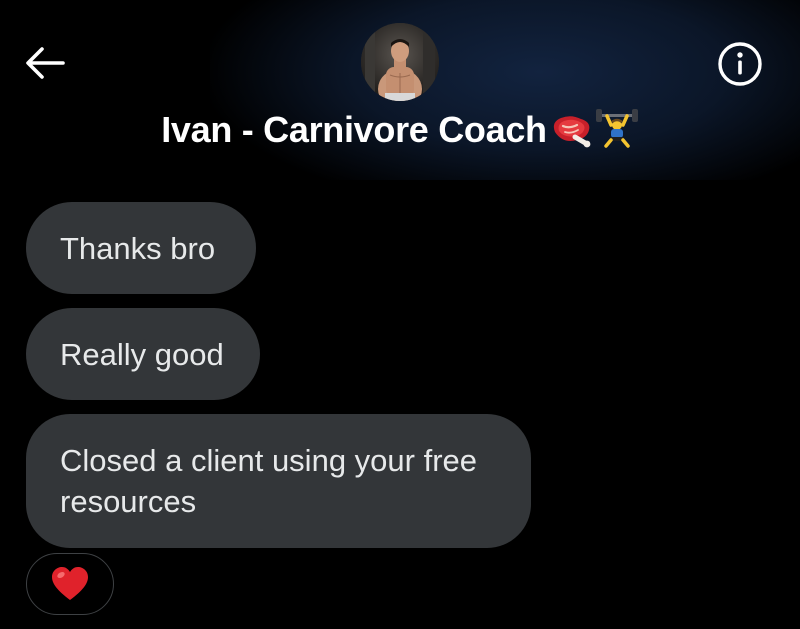 The width and height of the screenshot is (800, 629). I want to click on profile-photo, so click(400, 62).